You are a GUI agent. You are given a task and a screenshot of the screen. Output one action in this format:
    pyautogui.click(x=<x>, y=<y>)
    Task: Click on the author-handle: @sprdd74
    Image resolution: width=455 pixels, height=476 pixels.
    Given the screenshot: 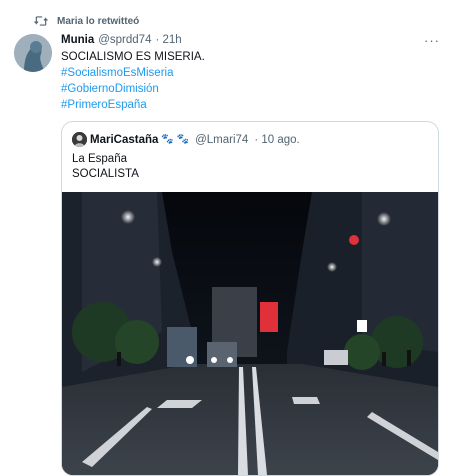 What is the action you would take?
    pyautogui.click(x=124, y=40)
    